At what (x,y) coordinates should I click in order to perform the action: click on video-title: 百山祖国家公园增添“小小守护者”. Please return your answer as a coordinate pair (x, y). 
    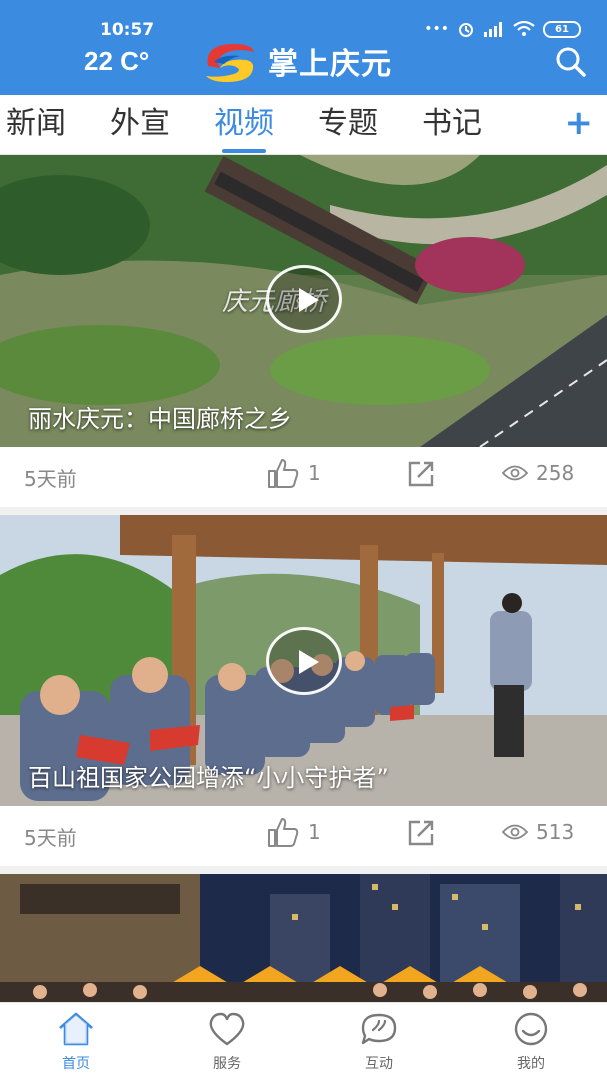
    Looking at the image, I should click on (208, 775).